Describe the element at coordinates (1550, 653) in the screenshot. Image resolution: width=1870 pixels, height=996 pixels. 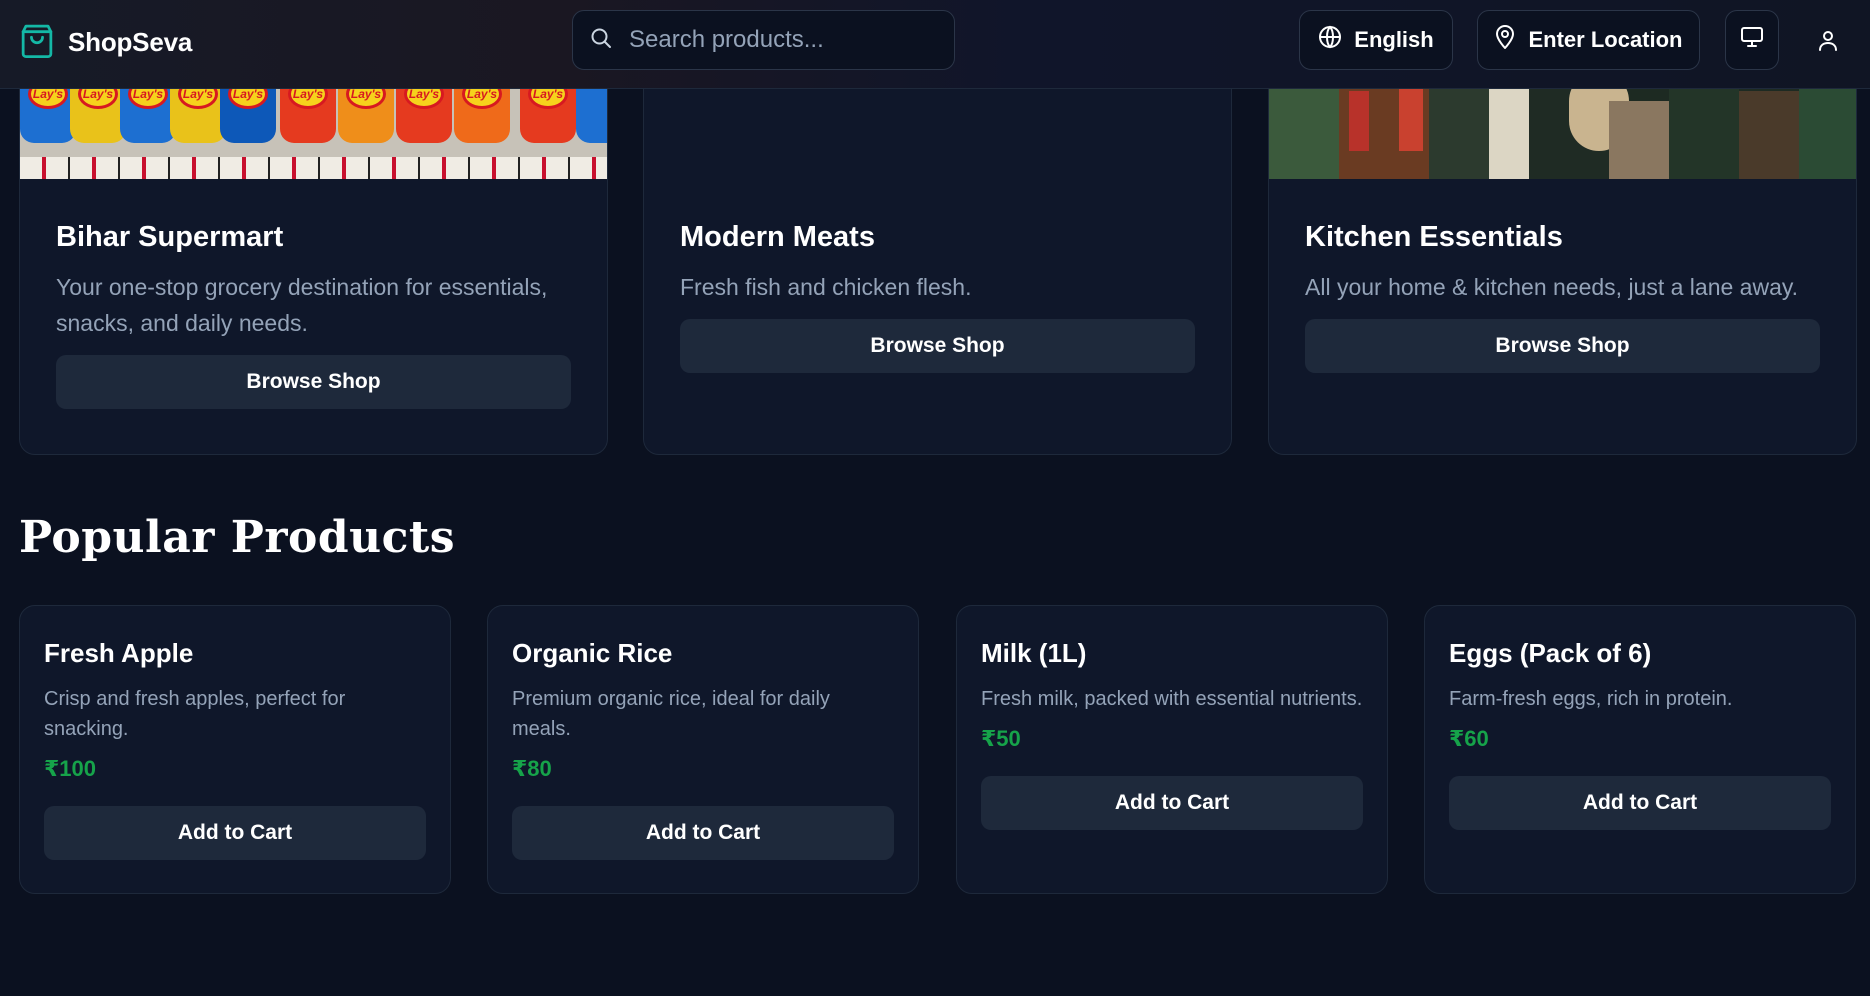
I see `product-name: Eggs (Pack of 6)` at that location.